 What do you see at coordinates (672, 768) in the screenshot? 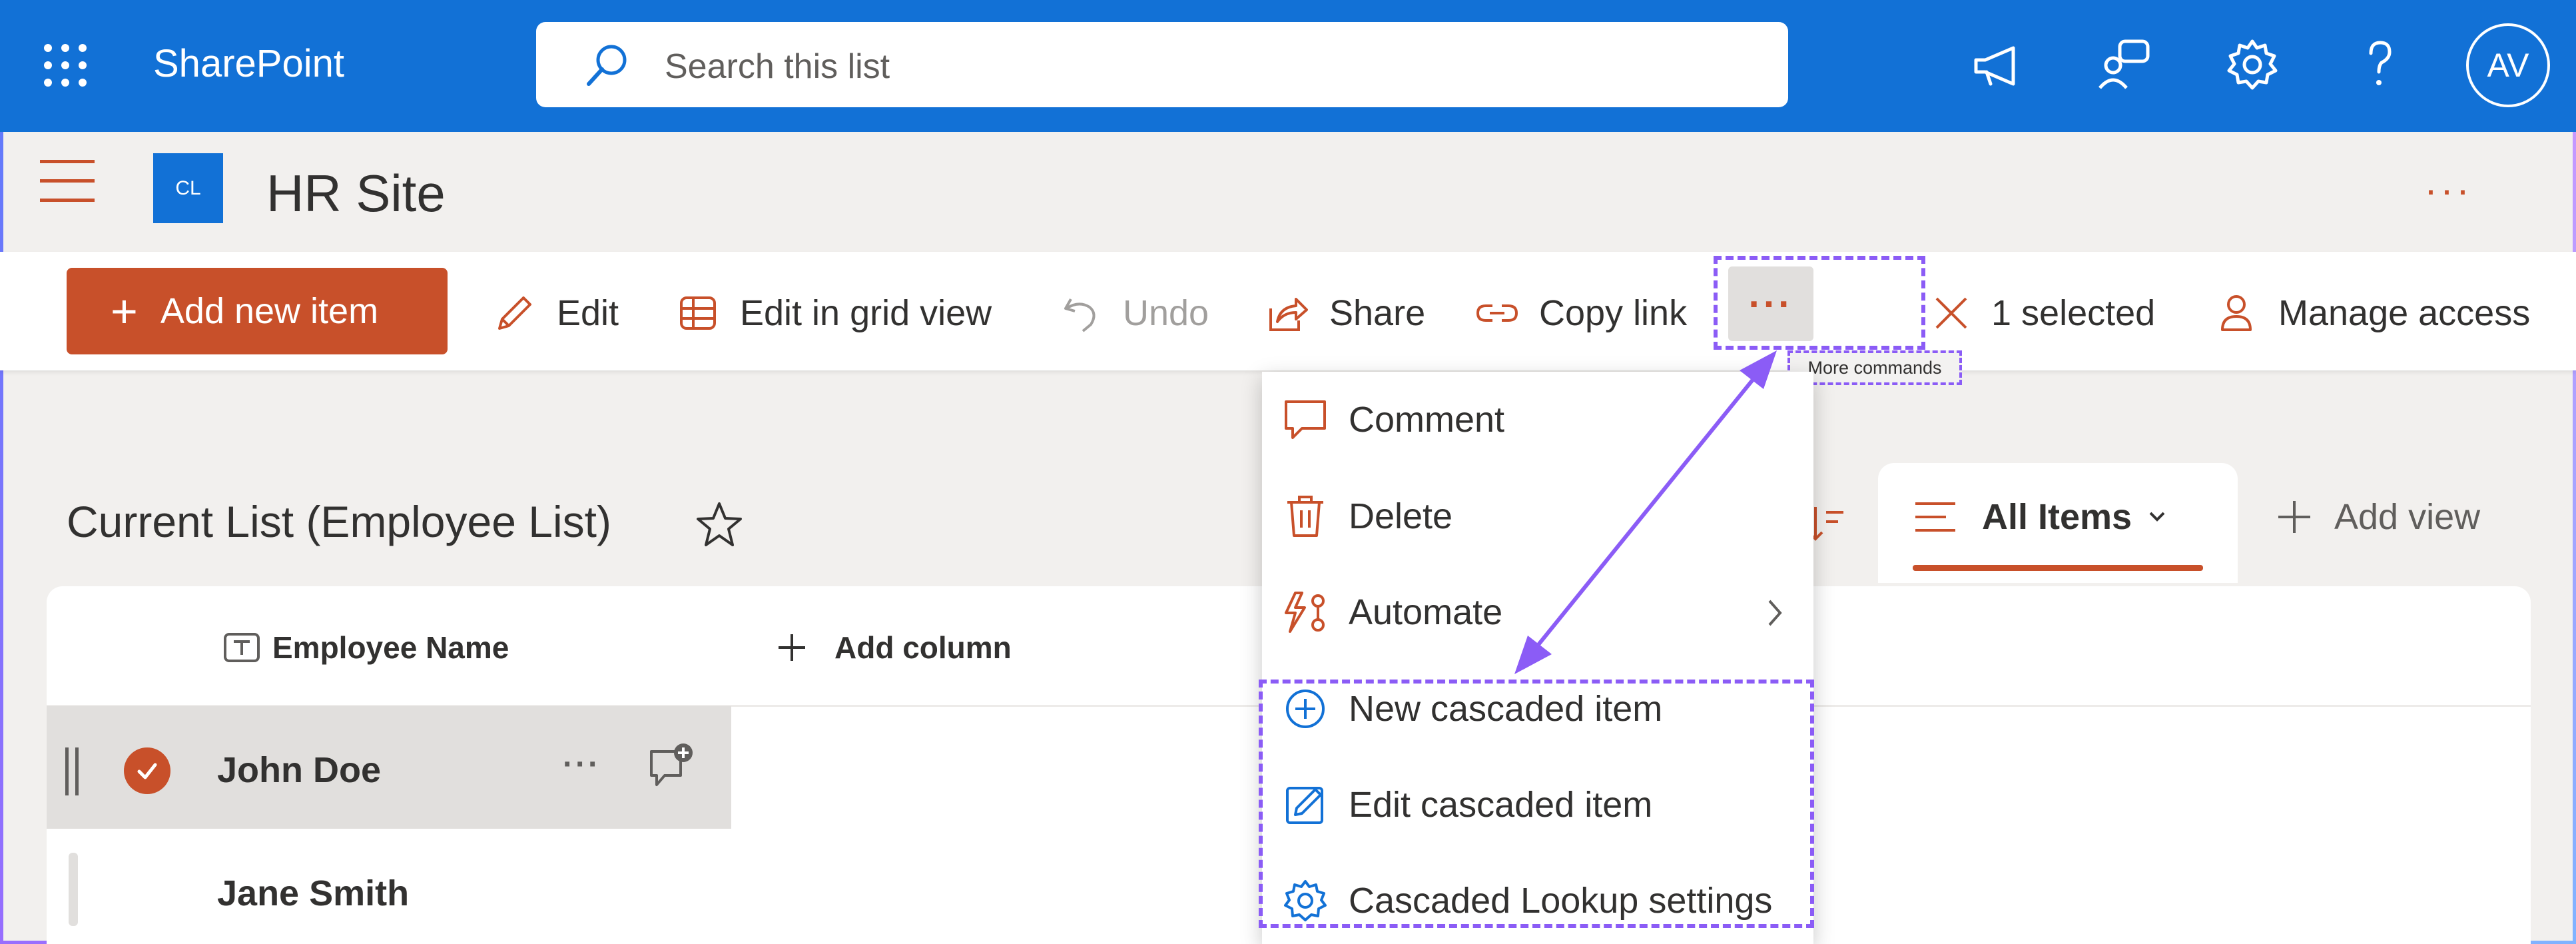
I see `add-comment-icon` at bounding box center [672, 768].